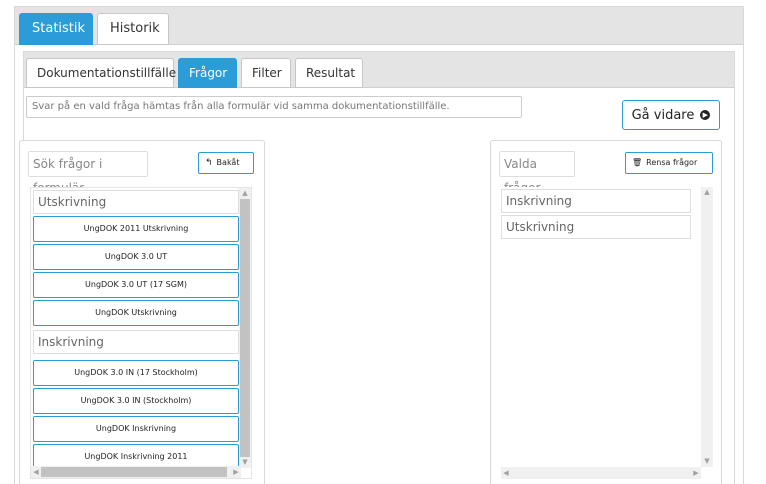 This screenshot has width=766, height=484. What do you see at coordinates (596, 201) in the screenshot?
I see `selected-question-item: Inskrivning` at bounding box center [596, 201].